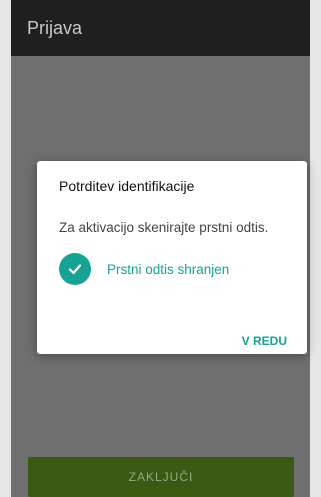 The width and height of the screenshot is (321, 497). Describe the element at coordinates (75, 269) in the screenshot. I see `checkmark-icon` at that location.